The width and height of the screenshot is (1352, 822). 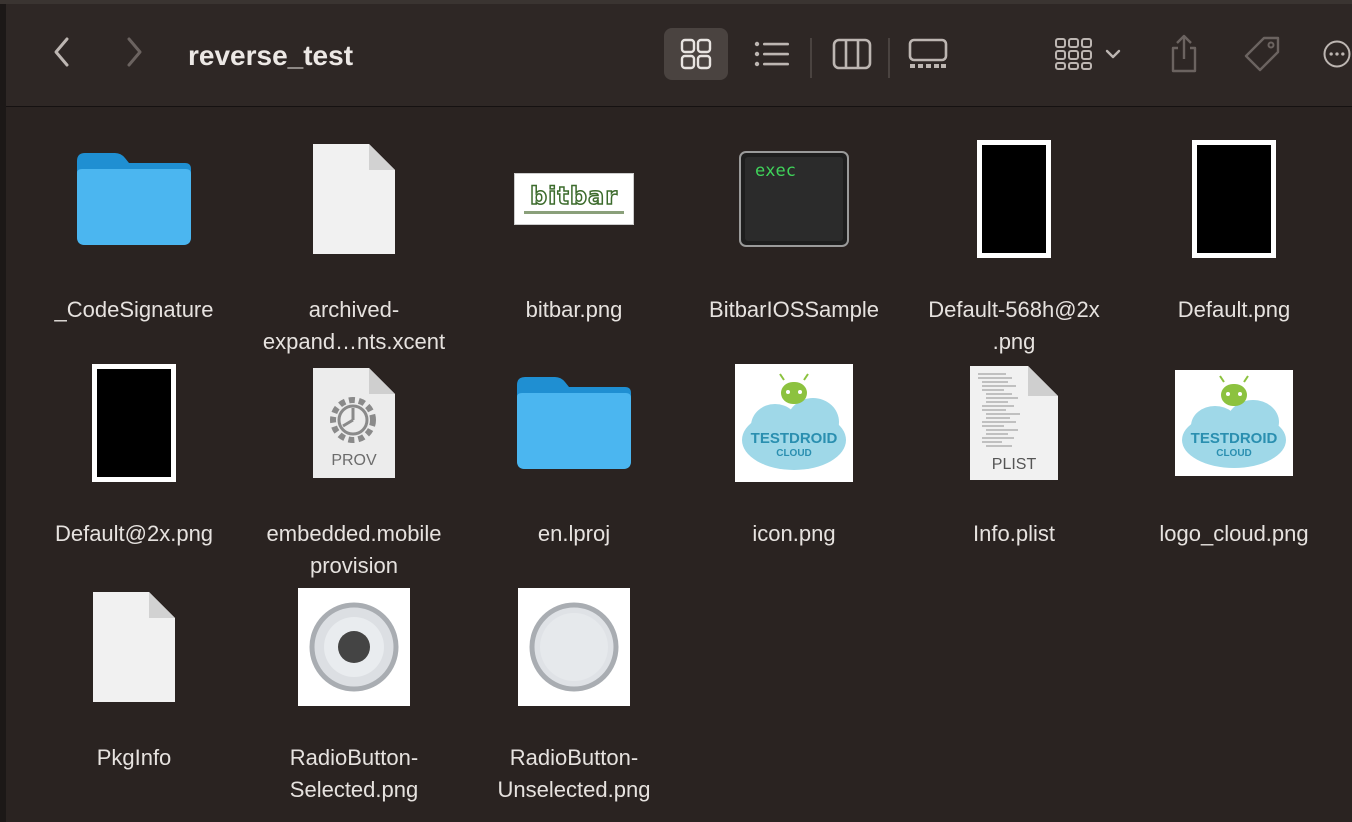 I want to click on group-by-button, so click(x=1088, y=54).